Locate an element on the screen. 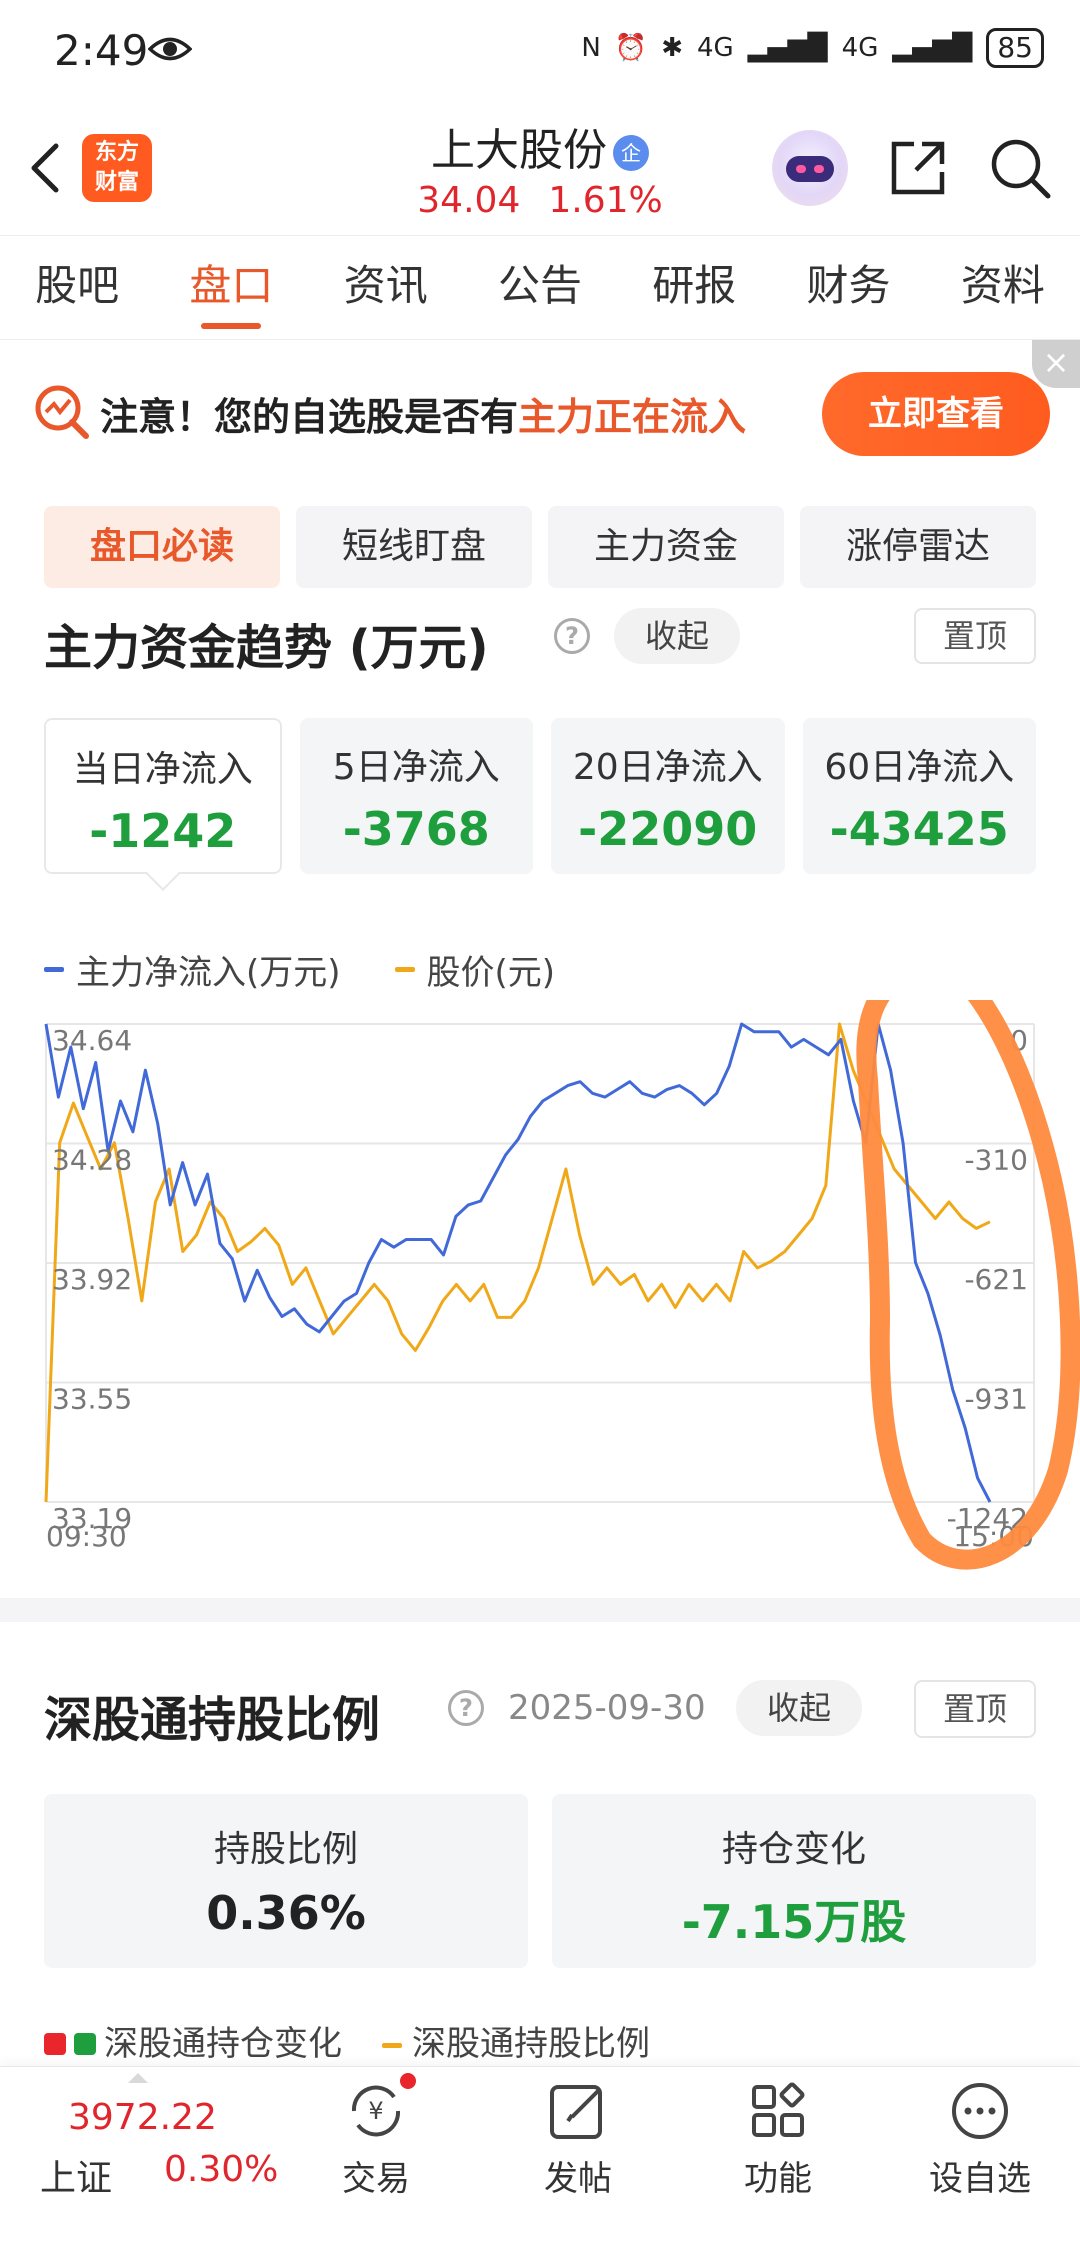 The image size is (1080, 2244). legend-price: 股价(元) is located at coordinates (474, 969).